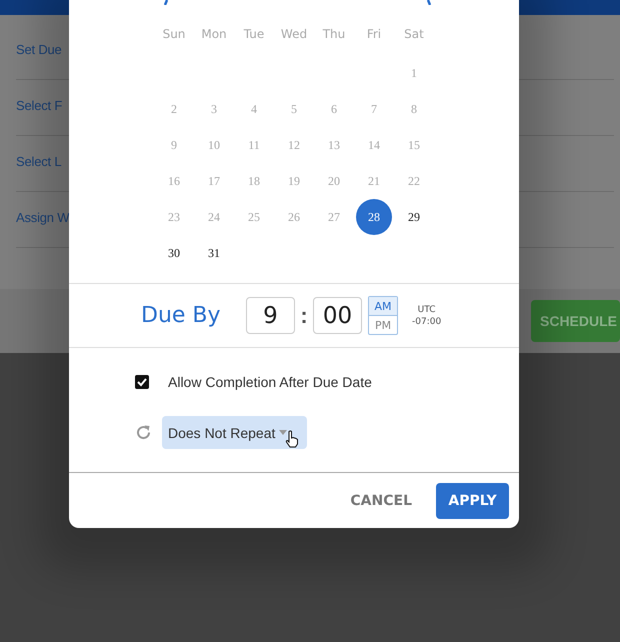  What do you see at coordinates (181, 315) in the screenshot?
I see `due-by-label: Due By` at bounding box center [181, 315].